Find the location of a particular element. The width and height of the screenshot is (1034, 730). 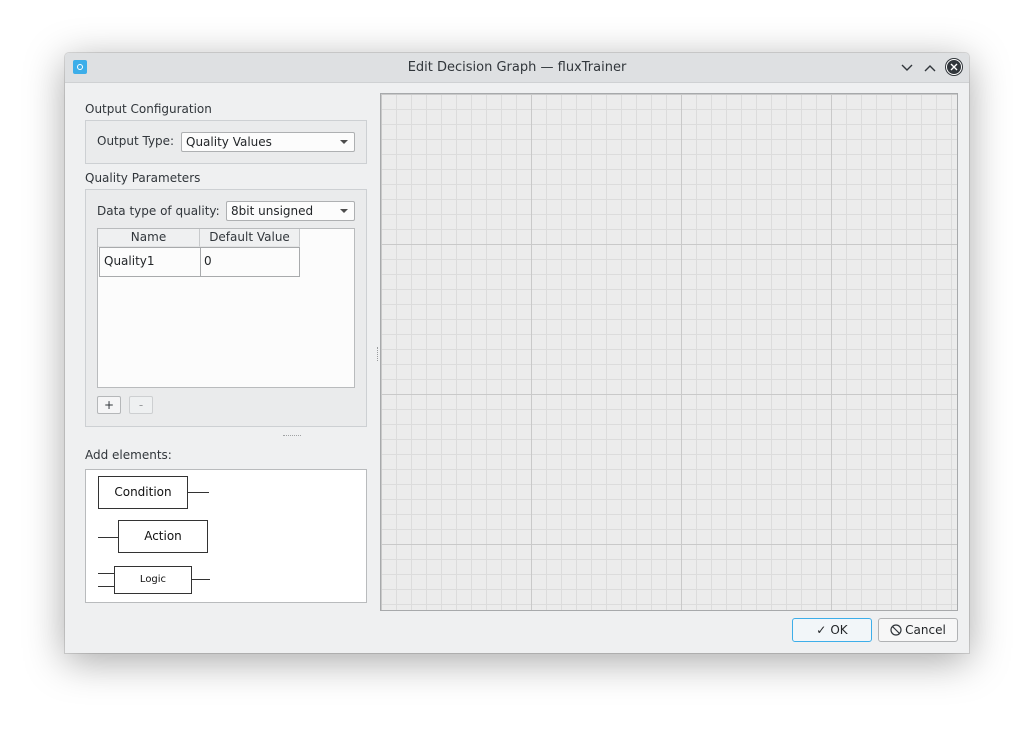

element-palette: Condition Action Logic is located at coordinates (226, 536).